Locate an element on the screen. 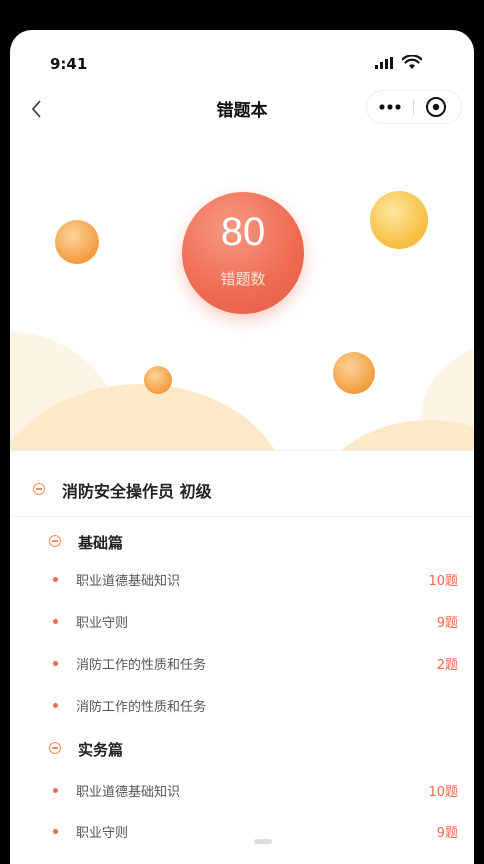 The width and height of the screenshot is (484, 864). more-icon is located at coordinates (390, 107).